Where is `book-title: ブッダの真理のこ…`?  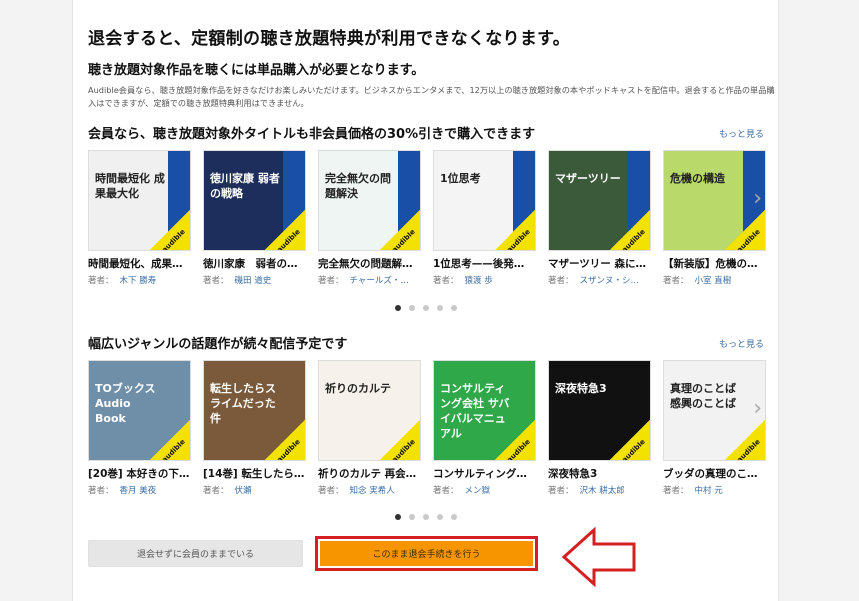 book-title: ブッダの真理のこ… is located at coordinates (714, 473).